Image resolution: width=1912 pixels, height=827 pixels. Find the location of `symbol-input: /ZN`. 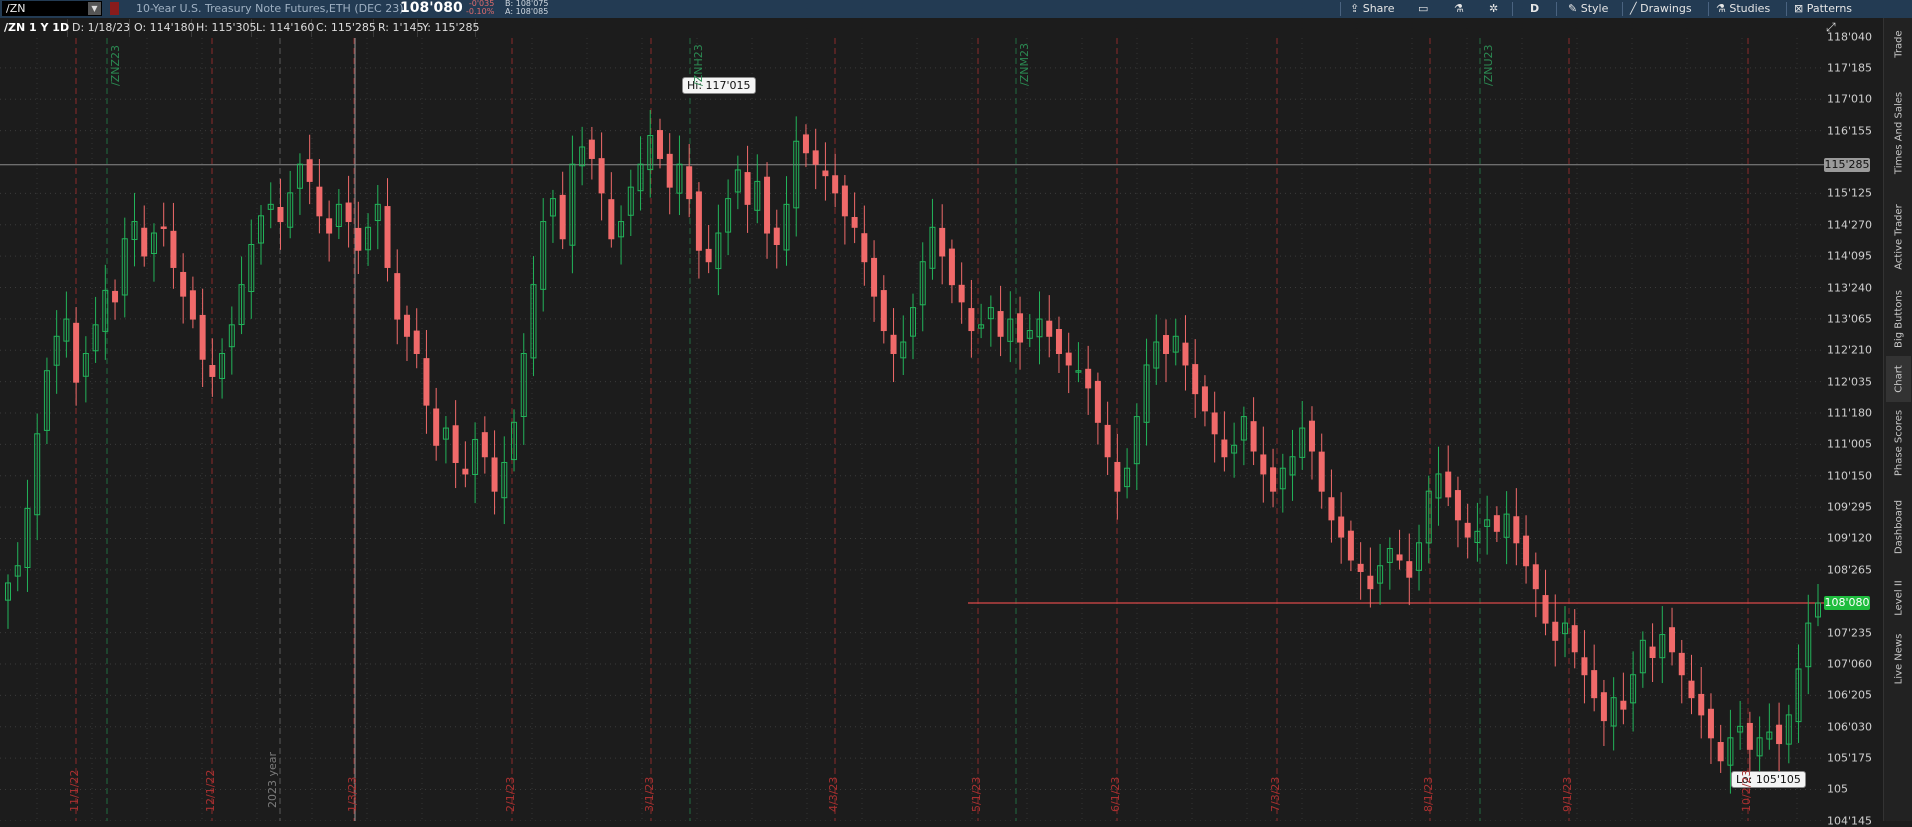

symbol-input: /ZN is located at coordinates (52, 8).